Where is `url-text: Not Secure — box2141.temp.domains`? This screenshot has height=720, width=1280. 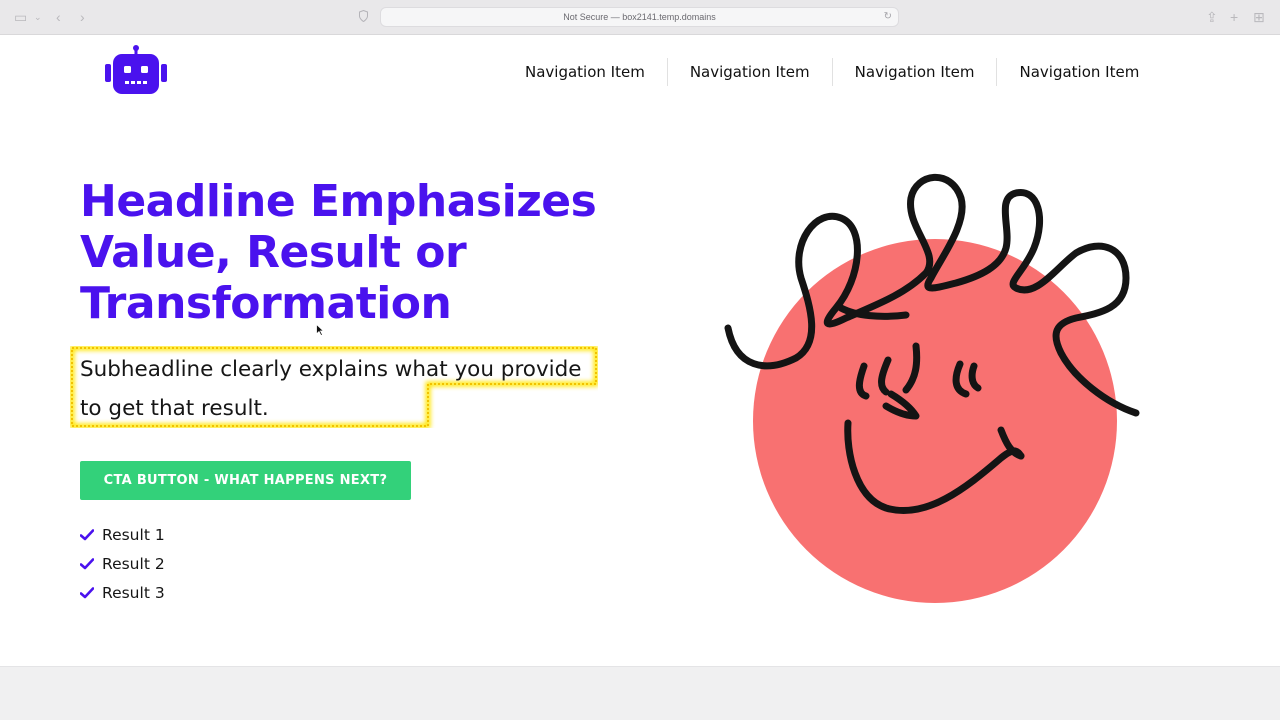
url-text: Not Secure — box2141.temp.domains is located at coordinates (639, 17).